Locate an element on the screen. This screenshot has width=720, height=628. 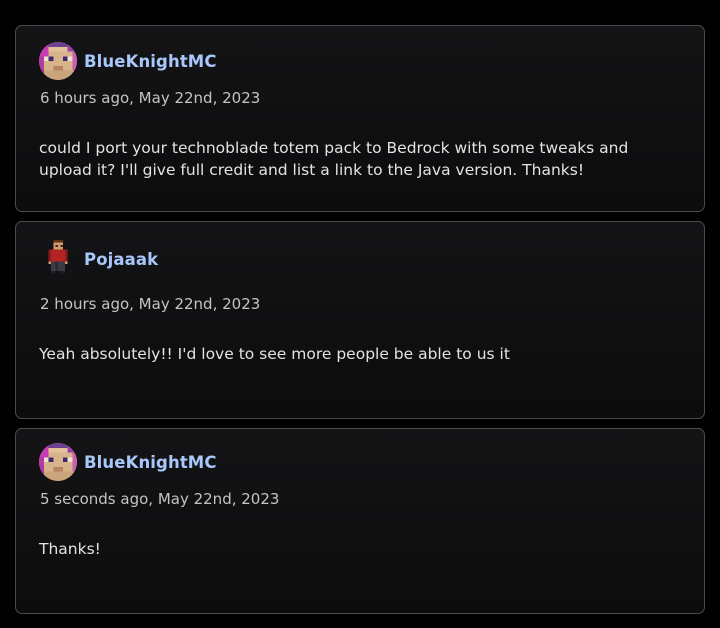
comment-header: Pojaaak is located at coordinates (98, 259).